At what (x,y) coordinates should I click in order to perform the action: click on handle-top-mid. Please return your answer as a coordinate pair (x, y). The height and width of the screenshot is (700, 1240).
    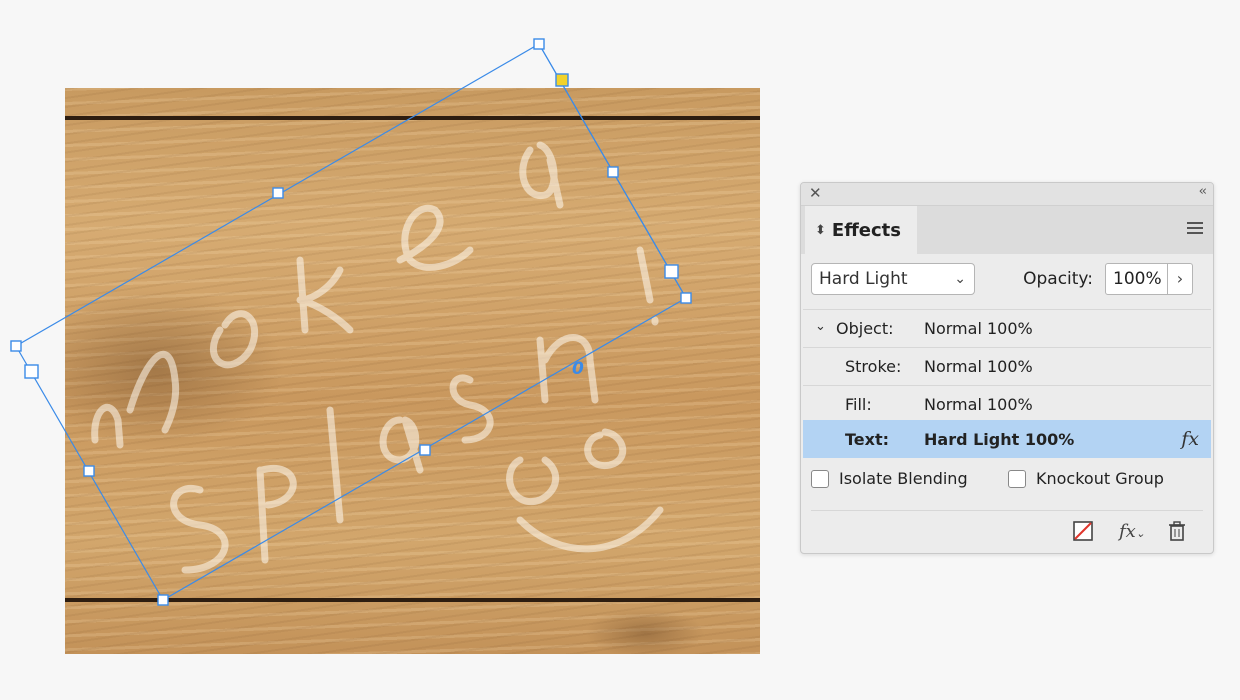
    Looking at the image, I should click on (278, 193).